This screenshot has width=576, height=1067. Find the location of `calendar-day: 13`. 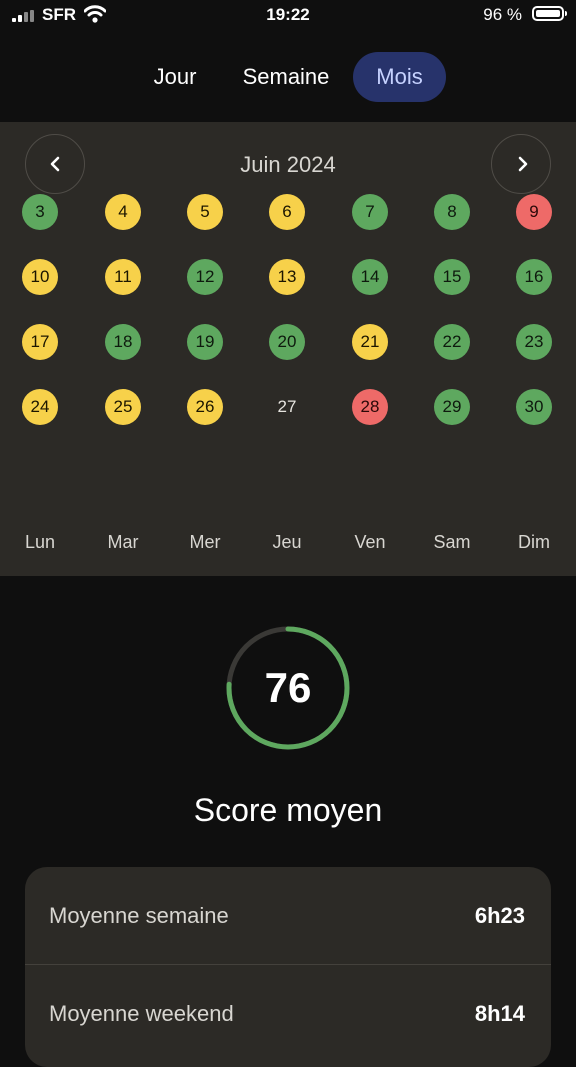

calendar-day: 13 is located at coordinates (287, 277).